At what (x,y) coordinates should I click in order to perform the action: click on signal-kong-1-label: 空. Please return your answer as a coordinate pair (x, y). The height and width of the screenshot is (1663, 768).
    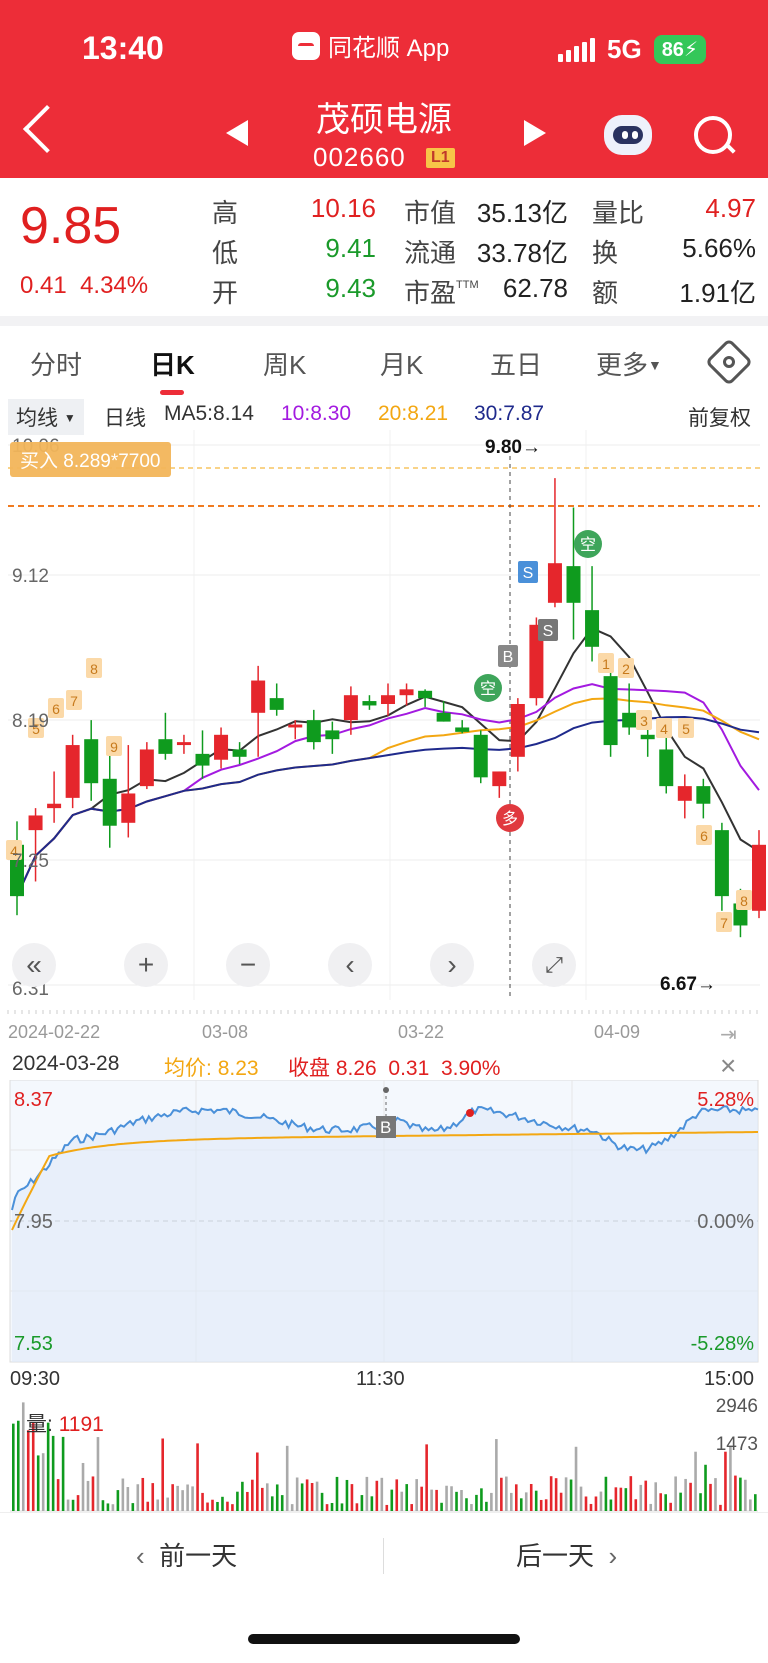
    Looking at the image, I should click on (488, 689).